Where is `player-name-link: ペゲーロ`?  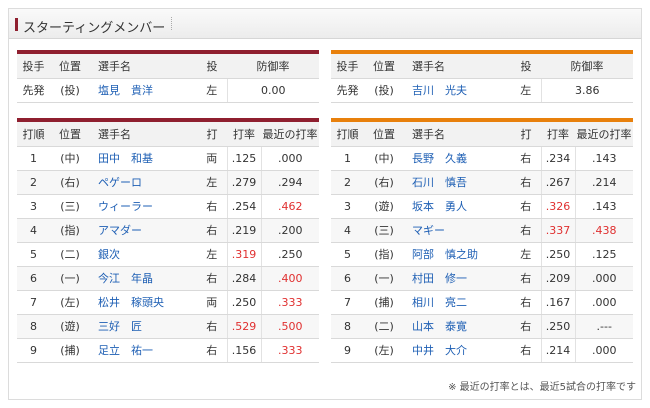 player-name-link: ペゲーロ is located at coordinates (143, 182).